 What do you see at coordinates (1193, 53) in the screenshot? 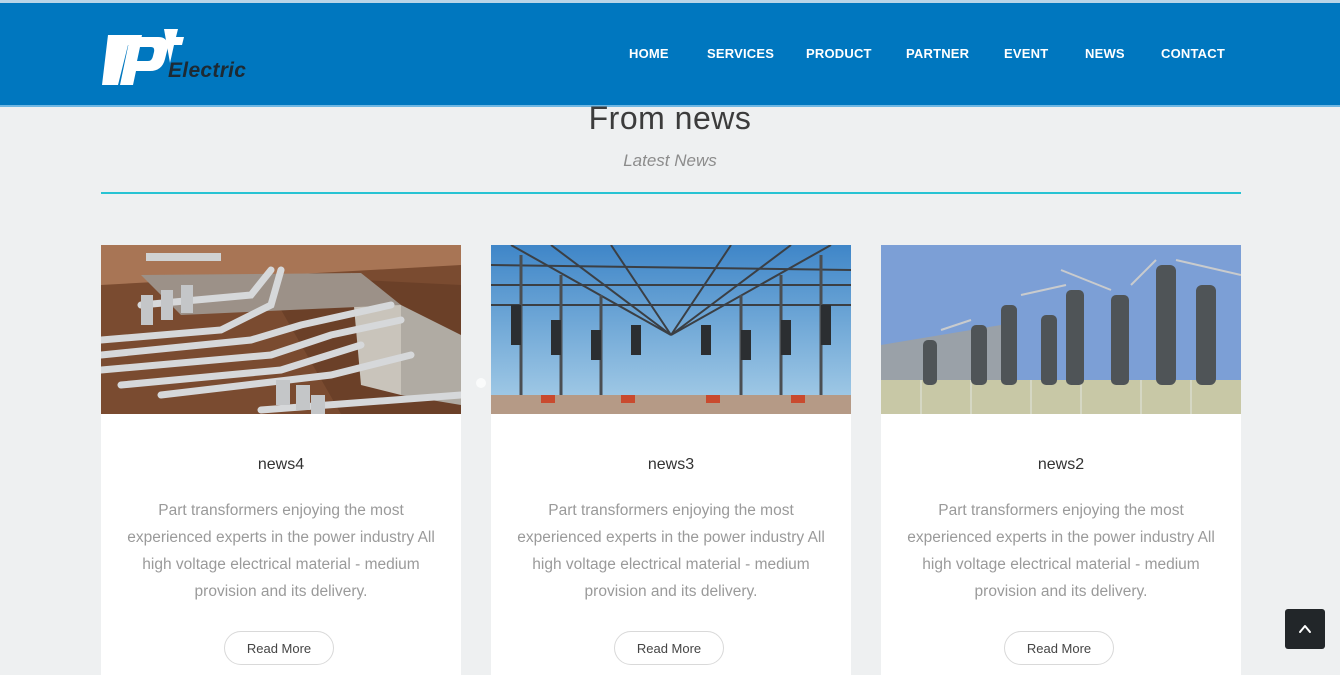
I see `nav-contact: CONTACT` at bounding box center [1193, 53].